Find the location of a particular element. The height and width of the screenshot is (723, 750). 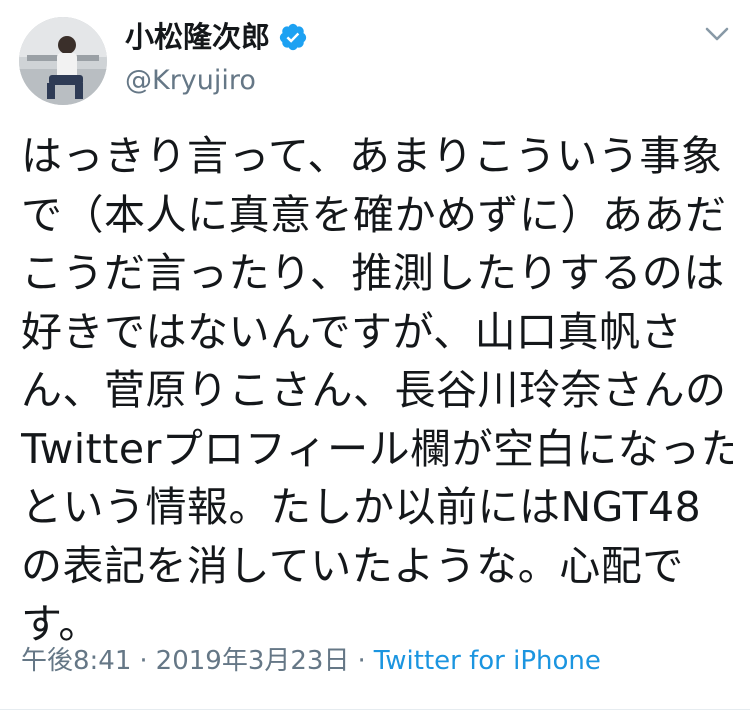

verified-badge-icon is located at coordinates (293, 37).